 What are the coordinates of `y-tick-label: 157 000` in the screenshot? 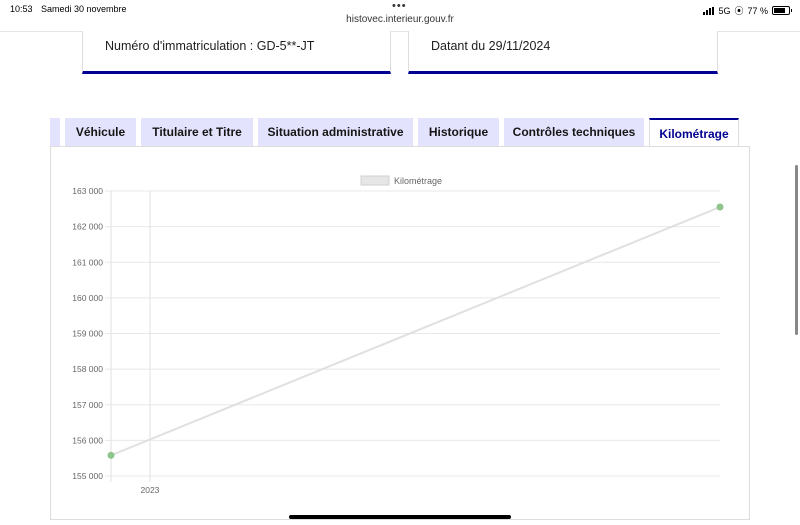 It's located at (87, 405).